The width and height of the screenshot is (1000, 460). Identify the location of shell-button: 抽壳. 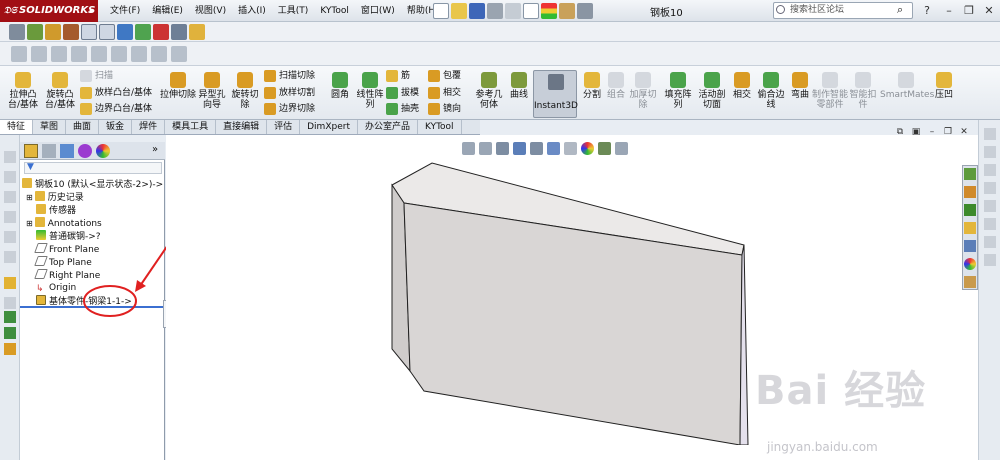
(402, 109).